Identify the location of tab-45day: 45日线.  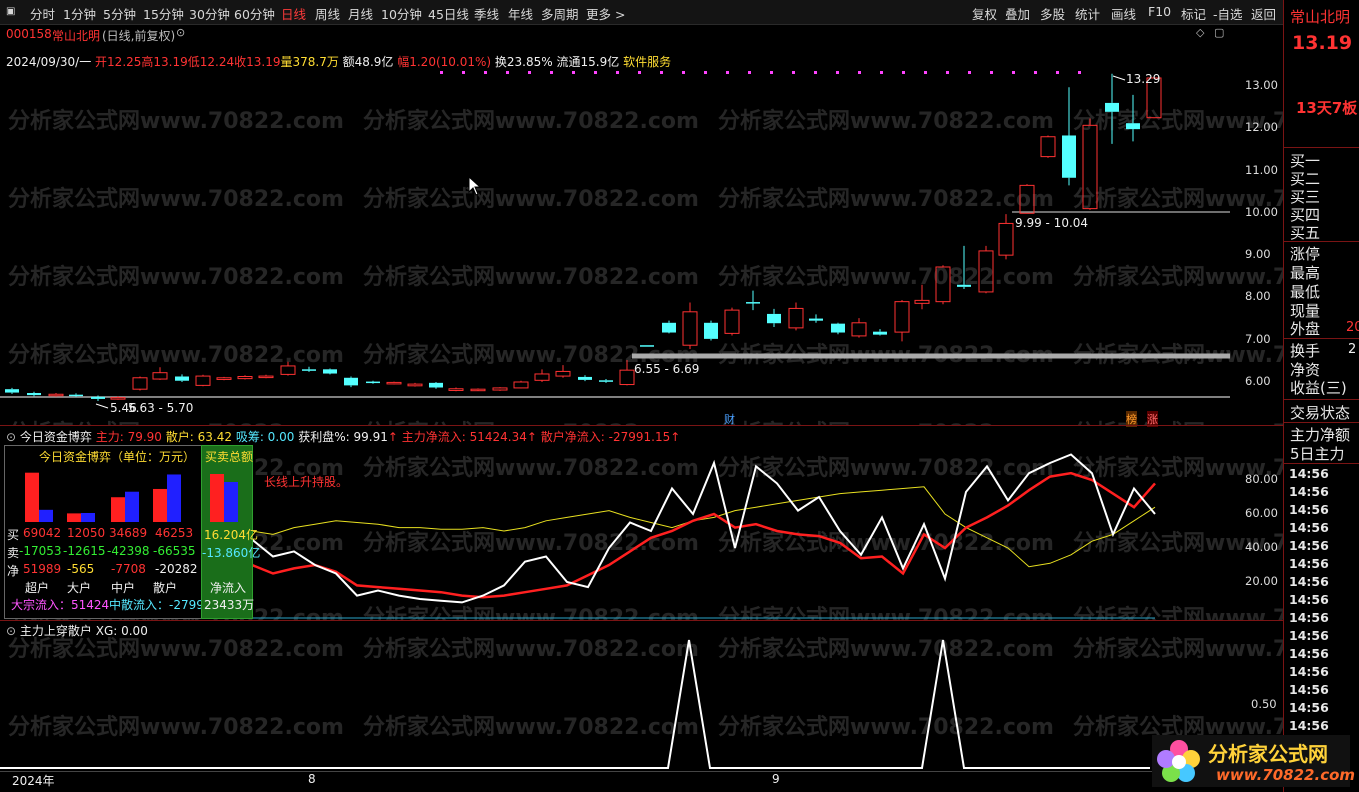
(448, 13).